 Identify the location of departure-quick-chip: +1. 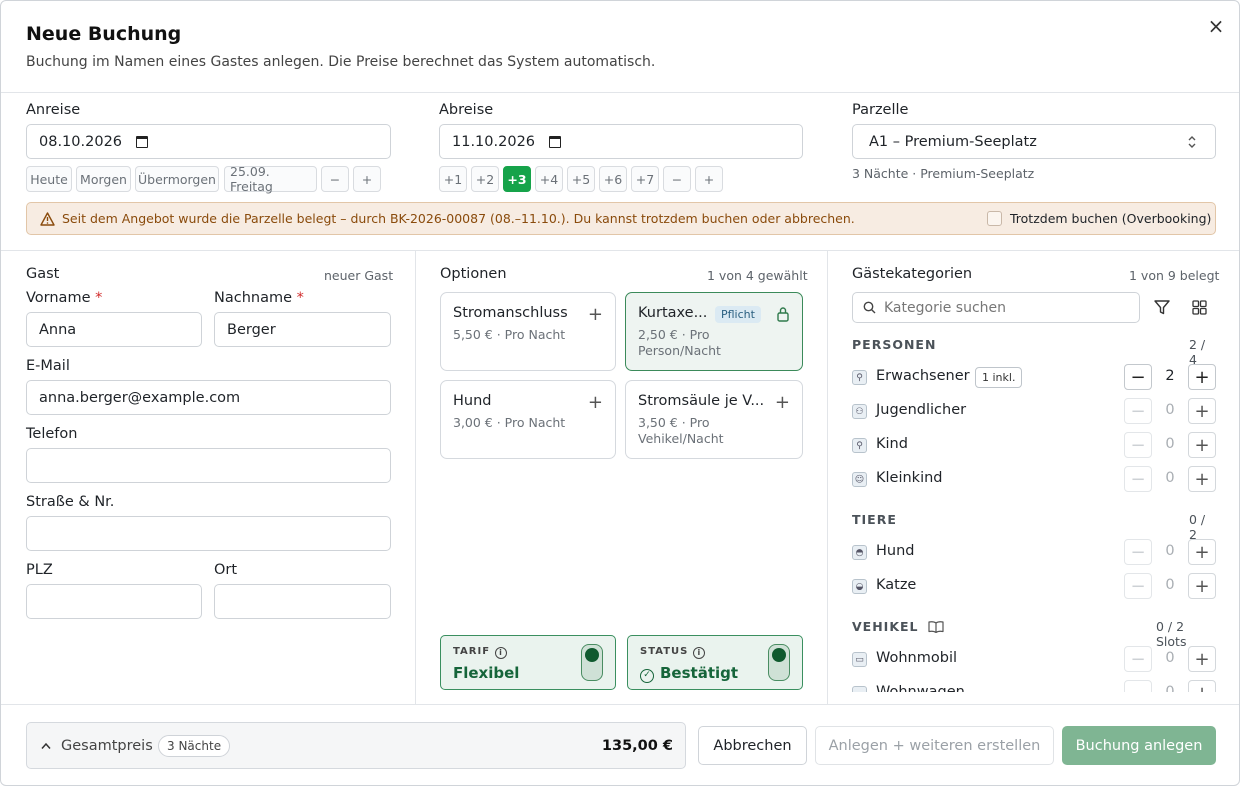
(453, 179).